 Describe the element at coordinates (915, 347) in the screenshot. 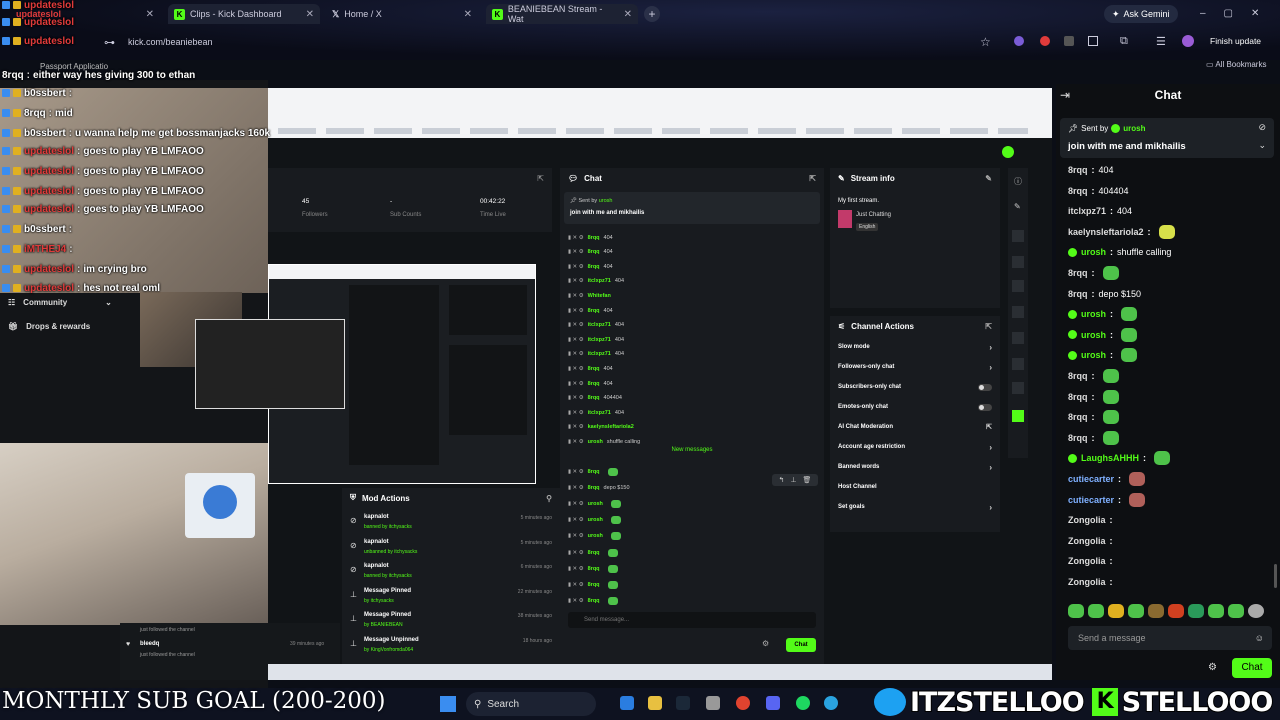

I see `channel-action-item: Slow mode ›` at that location.